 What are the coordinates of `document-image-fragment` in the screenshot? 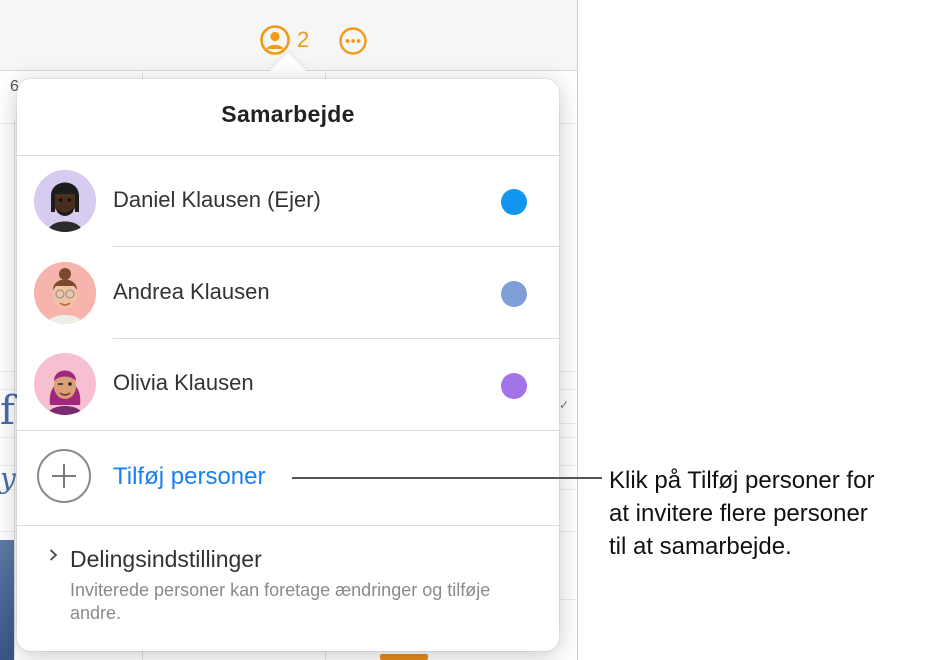 It's located at (7, 600).